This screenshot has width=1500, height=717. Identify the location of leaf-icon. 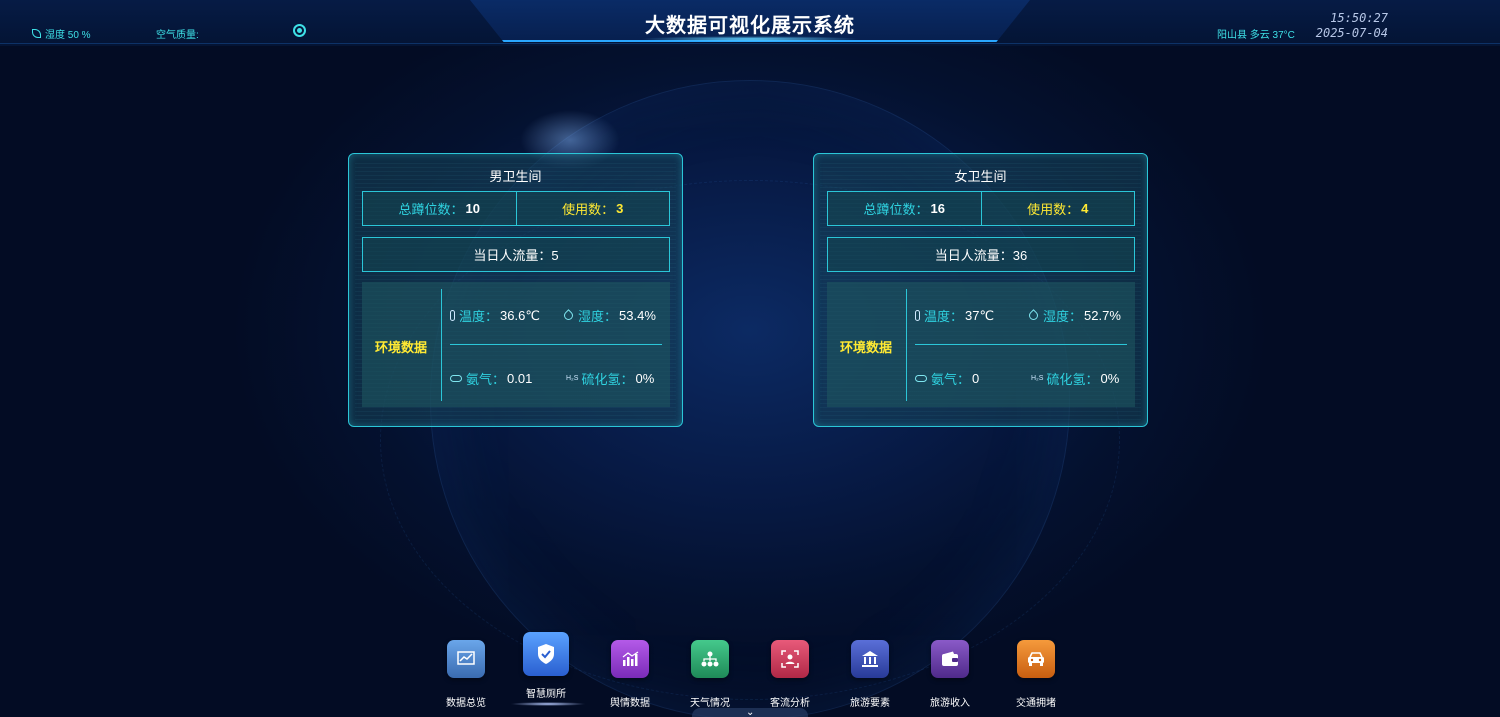
(36, 33).